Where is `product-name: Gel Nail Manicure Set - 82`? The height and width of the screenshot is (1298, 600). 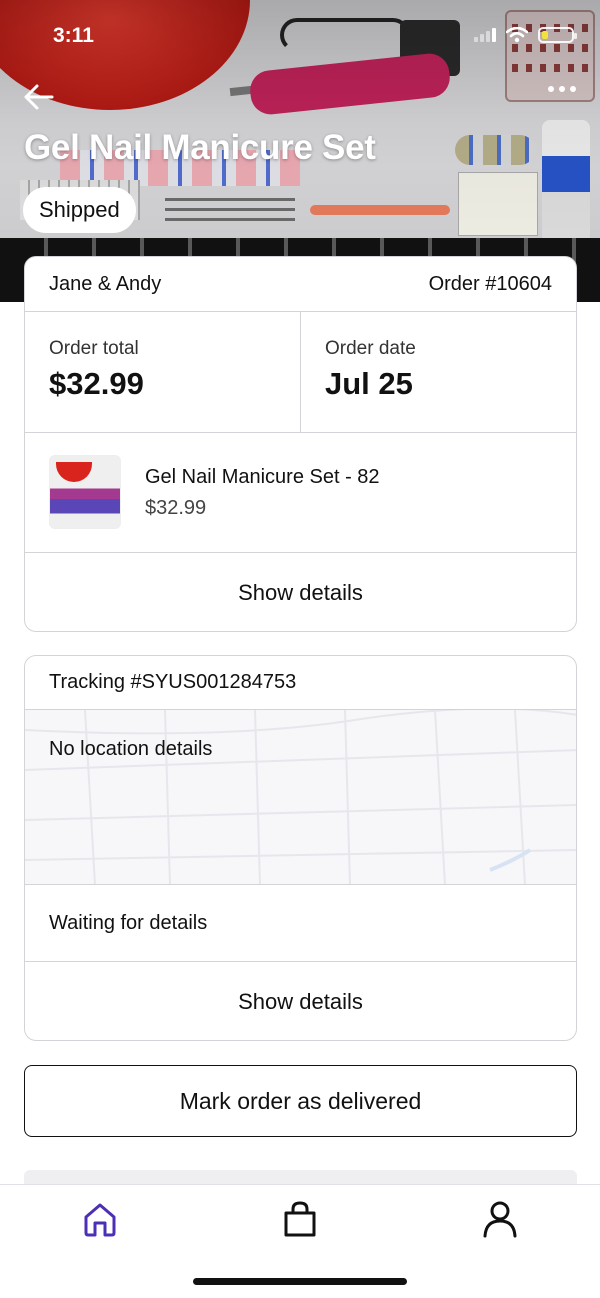
product-name: Gel Nail Manicure Set - 82 is located at coordinates (262, 477).